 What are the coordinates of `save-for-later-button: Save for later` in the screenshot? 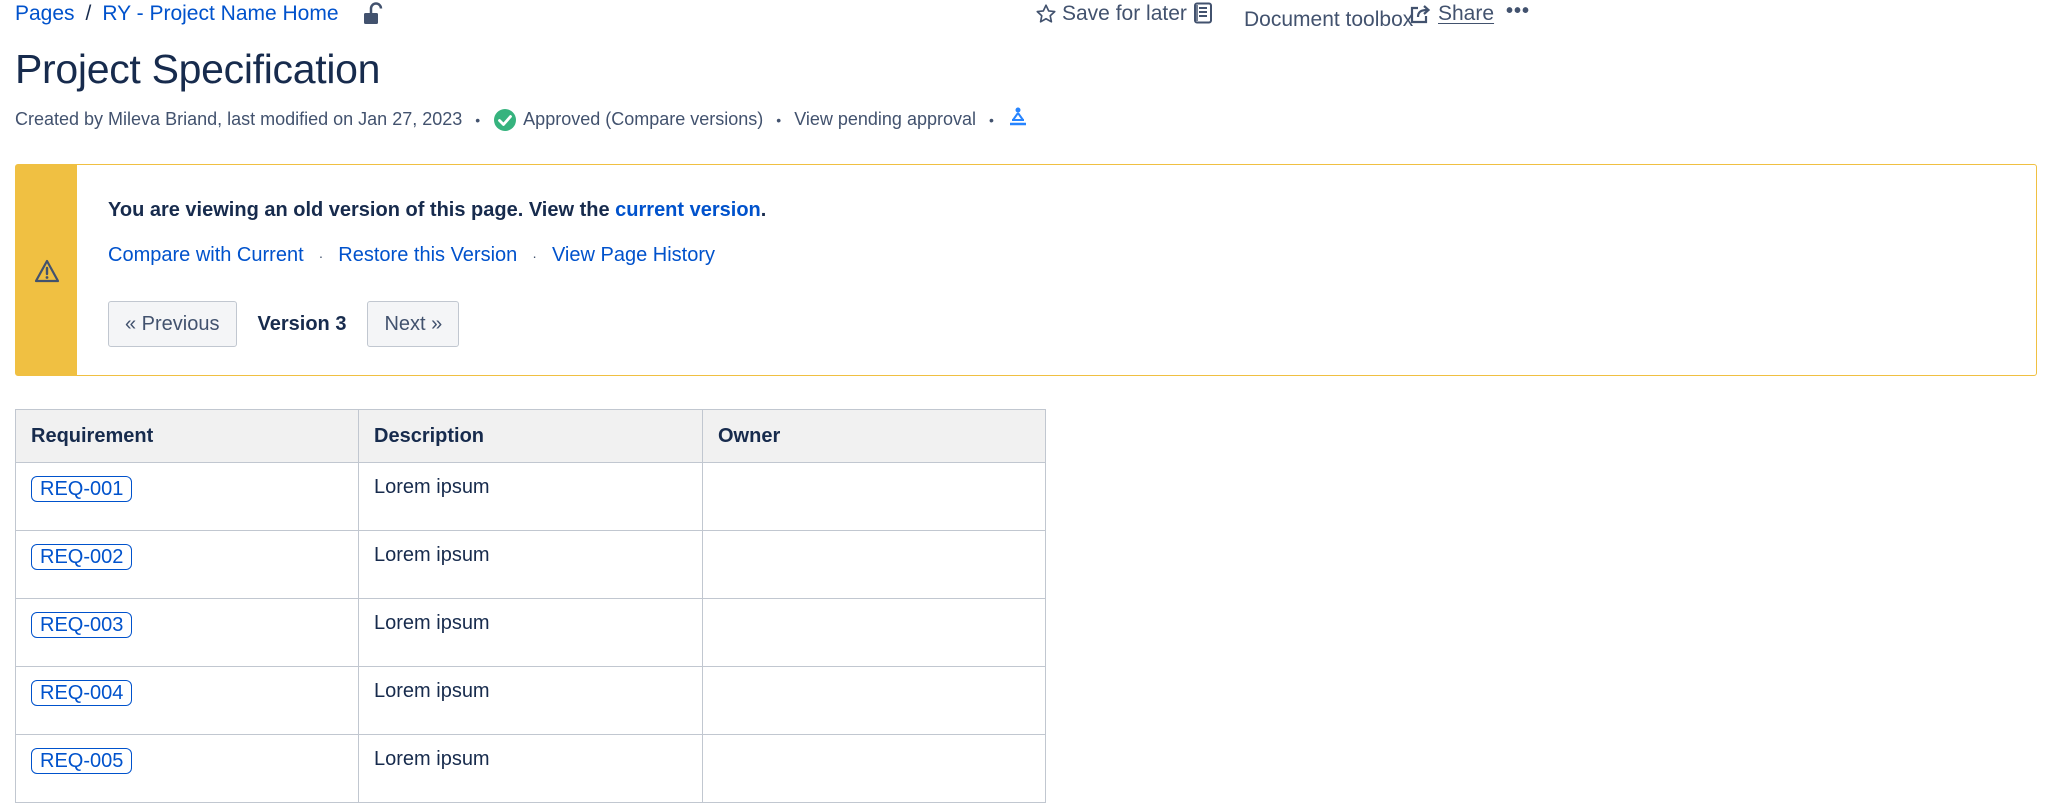 It's located at (1111, 14).